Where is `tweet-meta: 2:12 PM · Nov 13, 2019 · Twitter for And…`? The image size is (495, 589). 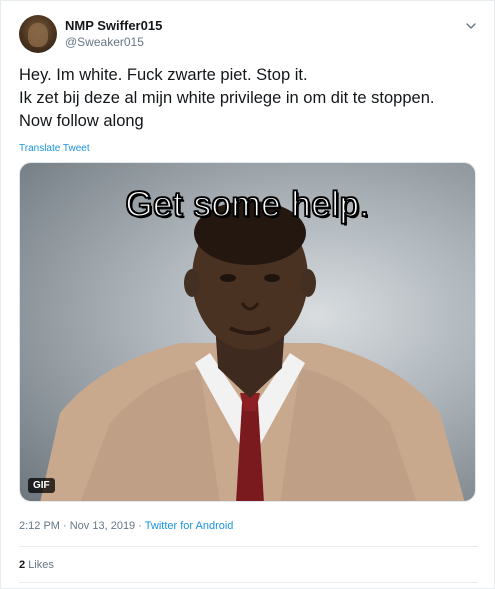
tweet-meta: 2:12 PM · Nov 13, 2019 · Twitter for And… is located at coordinates (126, 526).